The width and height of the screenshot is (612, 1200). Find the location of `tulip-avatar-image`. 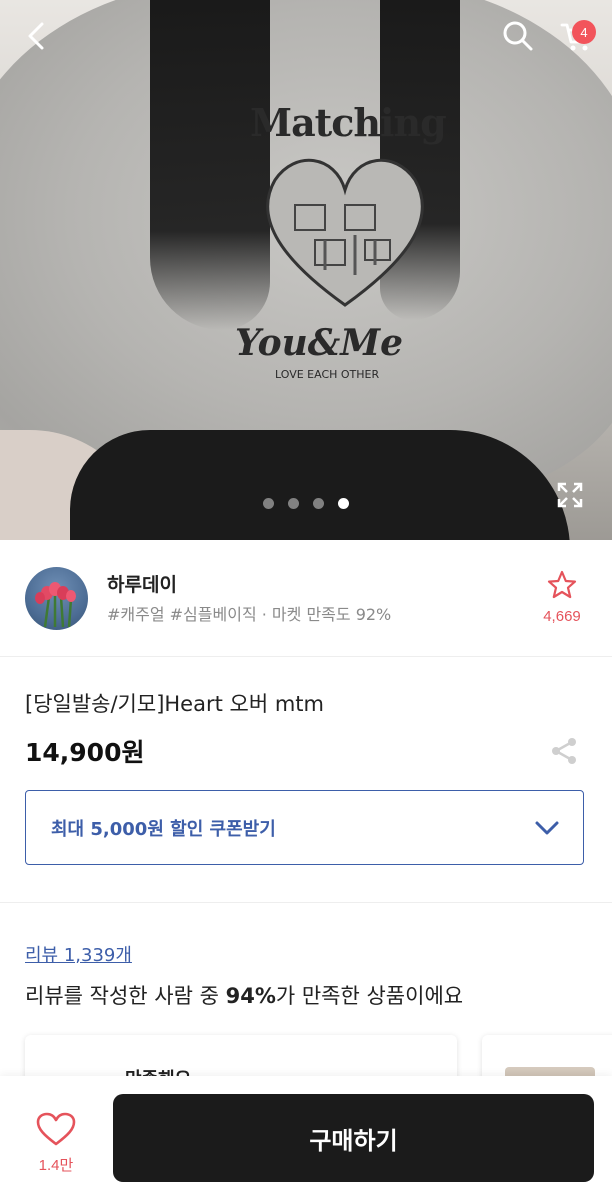

tulip-avatar-image is located at coordinates (55, 605).